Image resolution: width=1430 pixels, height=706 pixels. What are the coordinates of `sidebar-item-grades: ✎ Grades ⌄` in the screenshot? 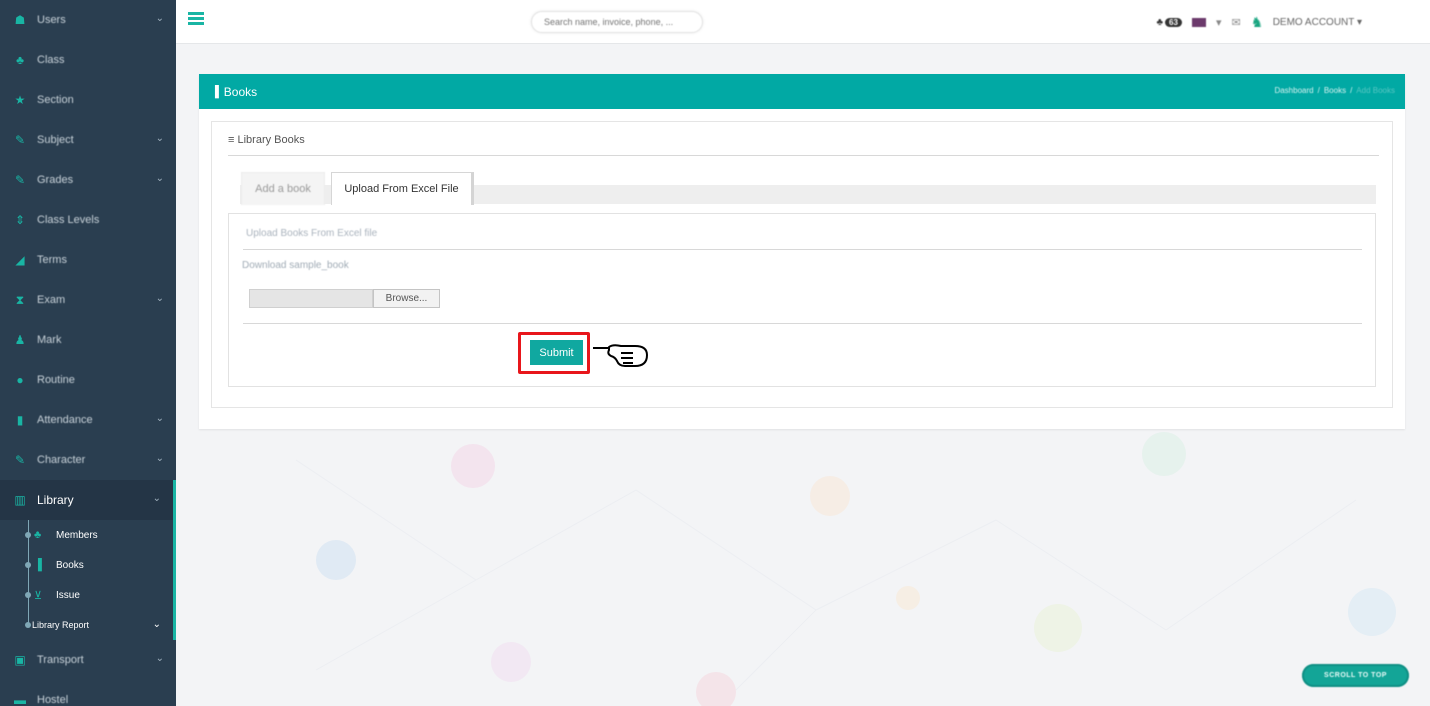 It's located at (88, 180).